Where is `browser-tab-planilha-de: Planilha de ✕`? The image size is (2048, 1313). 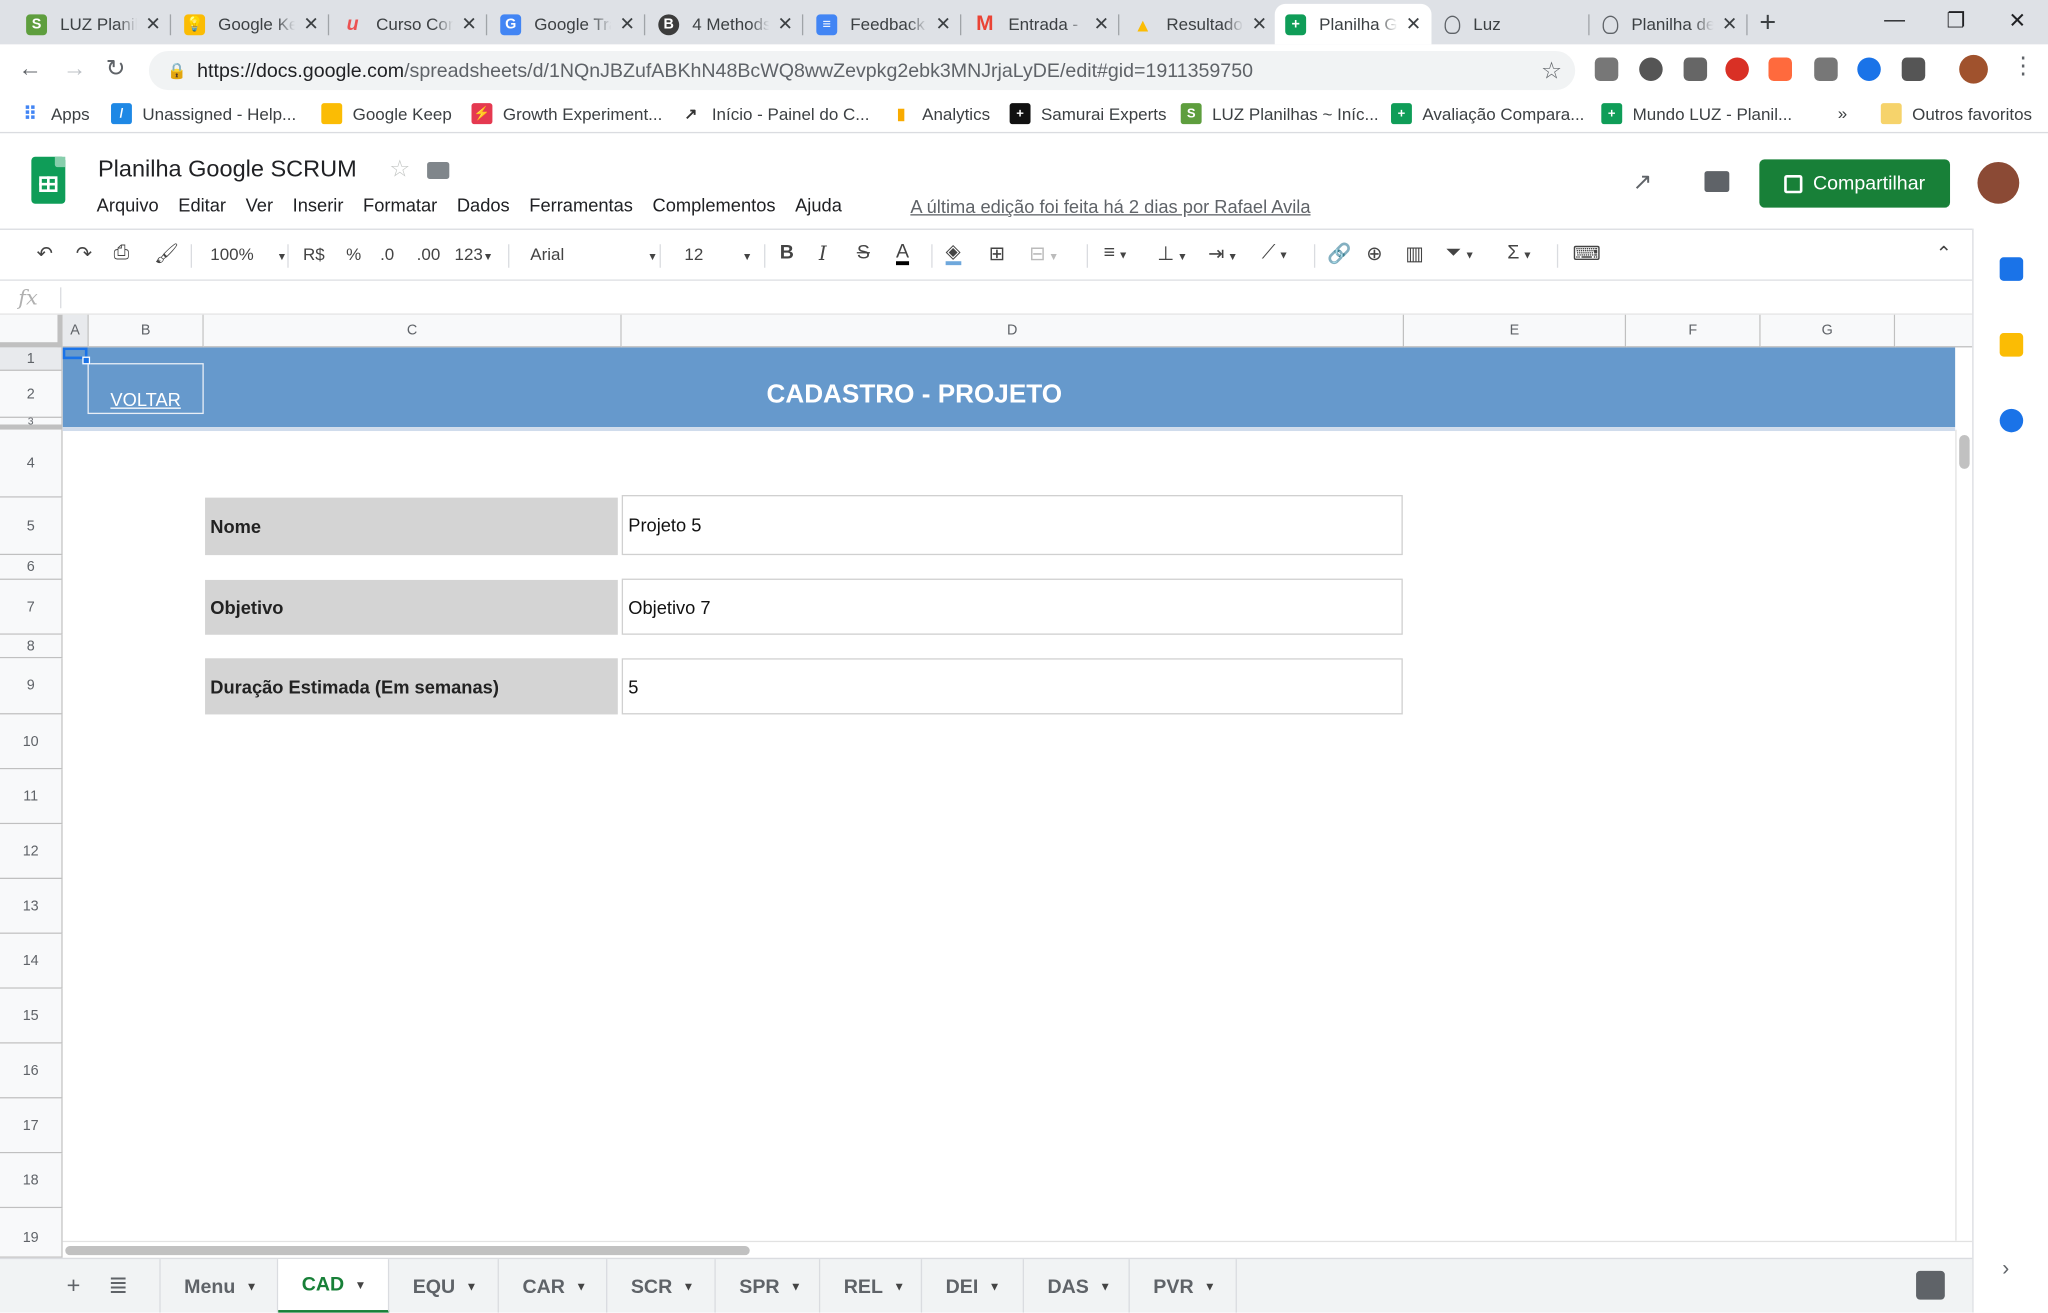 browser-tab-planilha-de: Planilha de ✕ is located at coordinates (1670, 24).